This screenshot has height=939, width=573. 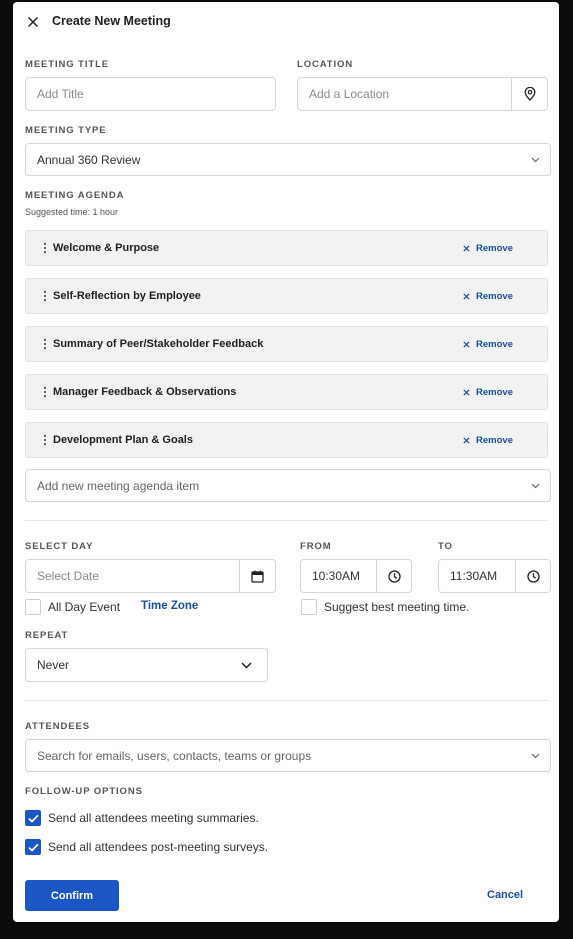 What do you see at coordinates (150, 94) in the screenshot?
I see `meeting-title-input: Add Title` at bounding box center [150, 94].